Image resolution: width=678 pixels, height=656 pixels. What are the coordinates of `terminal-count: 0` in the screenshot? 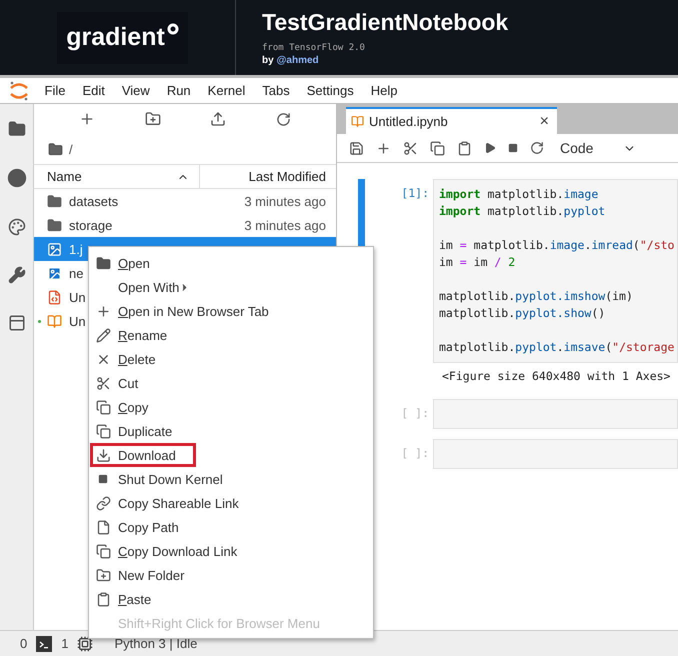 It's located at (24, 643).